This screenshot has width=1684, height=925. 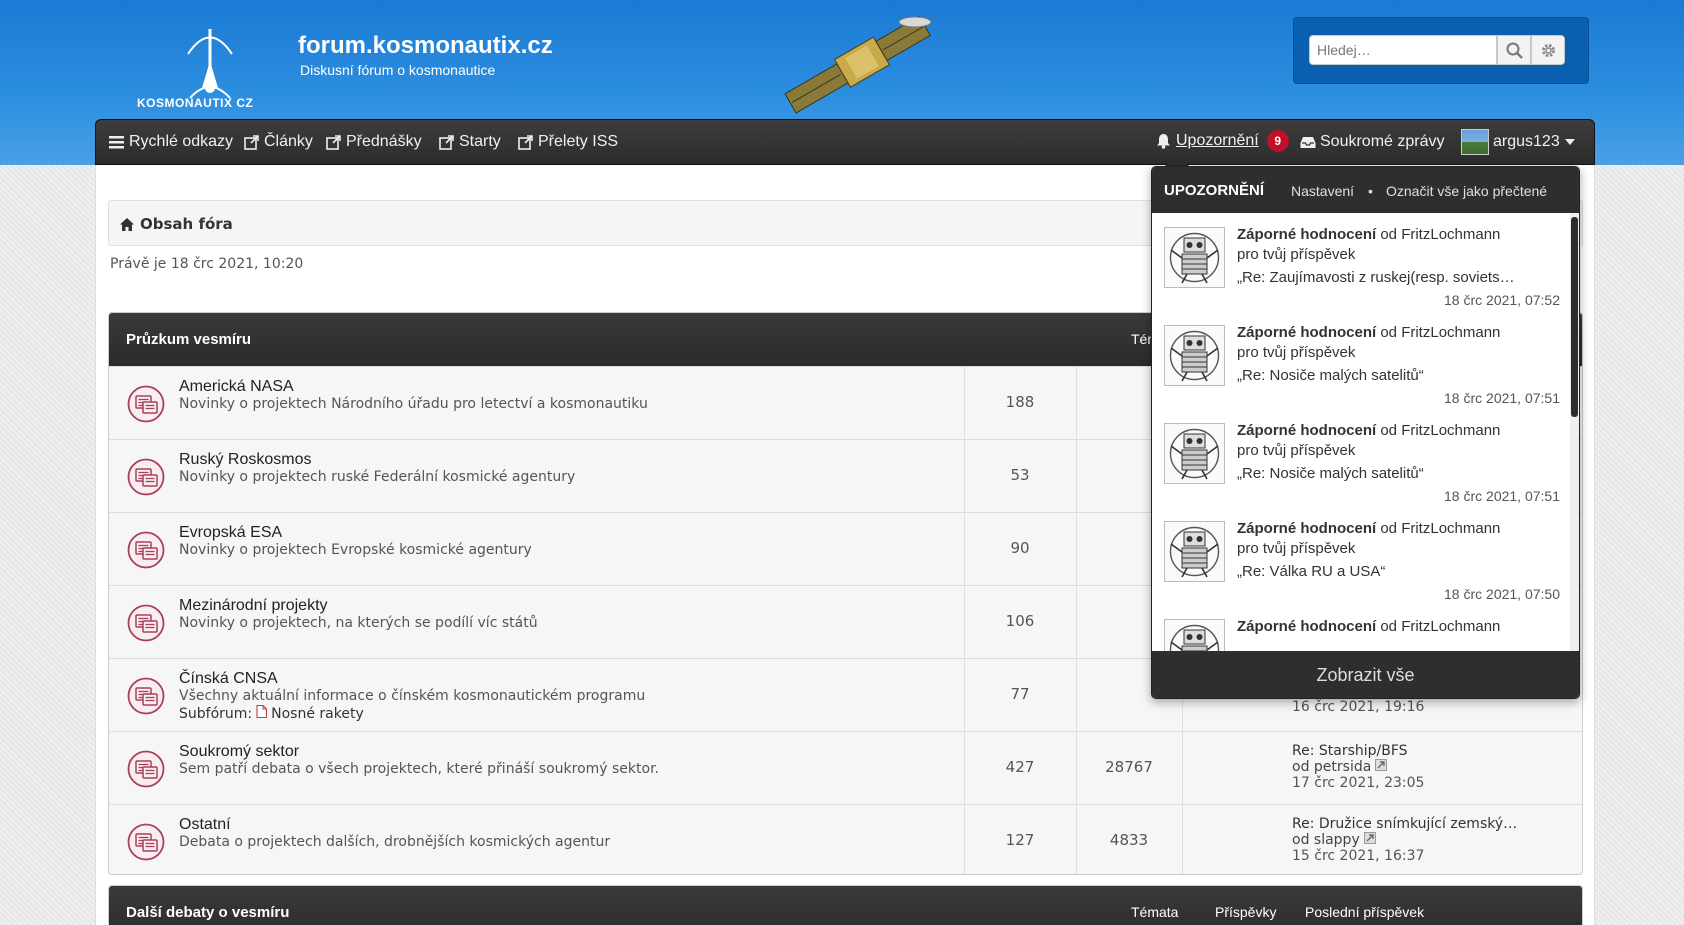 I want to click on subforum-page-icon, so click(x=262, y=713).